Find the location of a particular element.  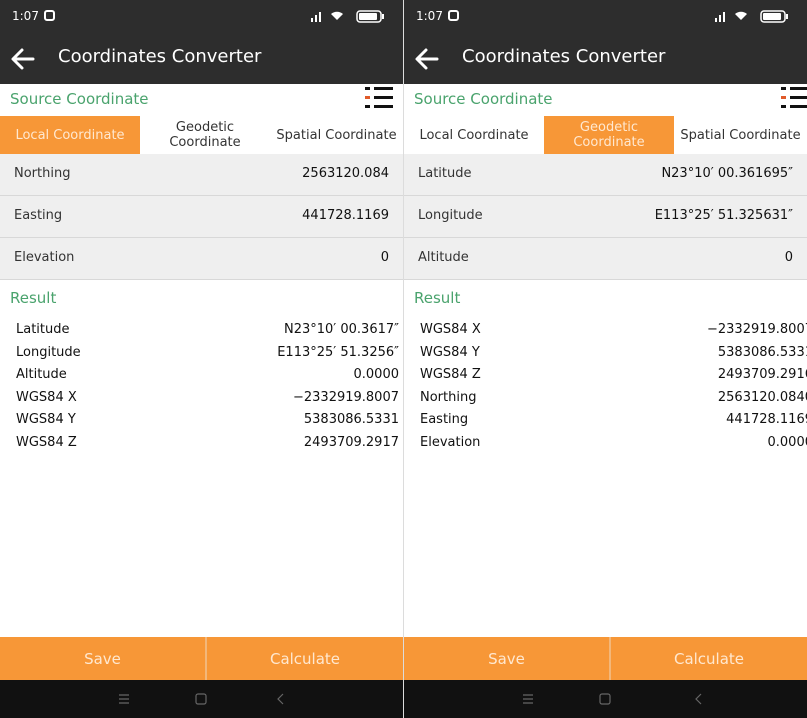

system-nav-bar is located at coordinates (605, 699).